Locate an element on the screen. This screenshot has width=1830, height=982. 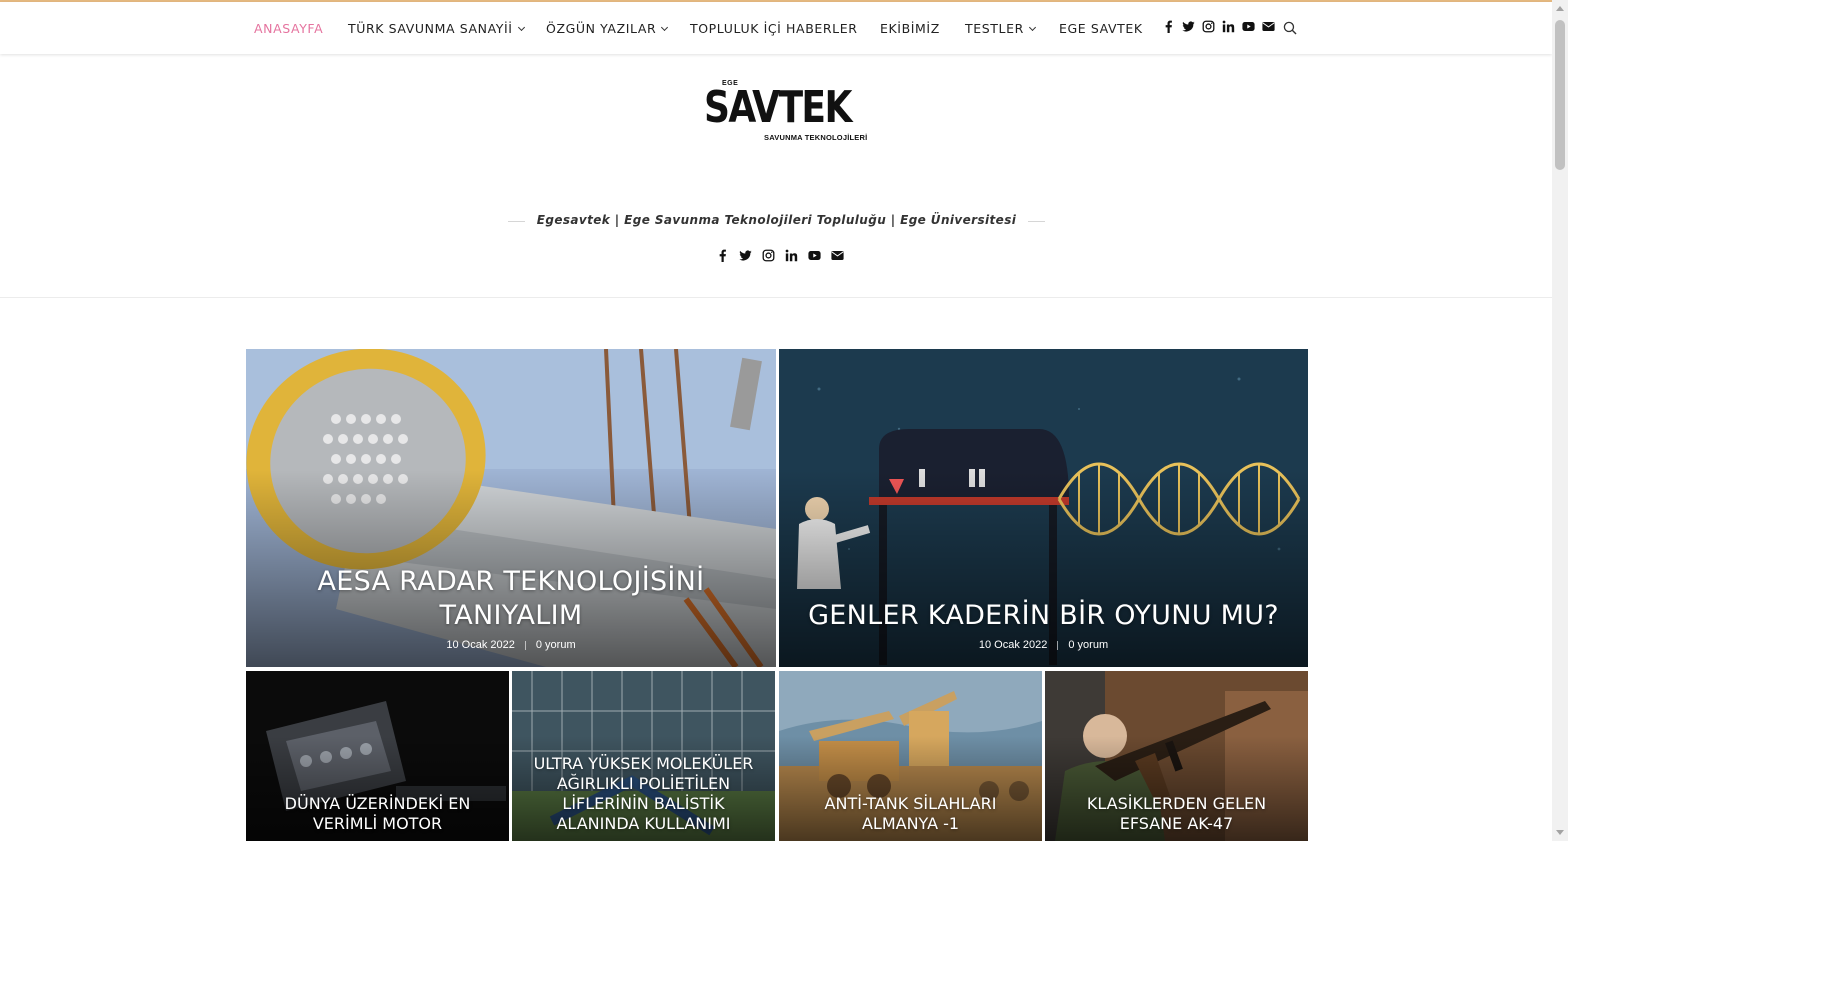
post-title: ANTİ-TANK SİLAHLARI ALMANYA -1 is located at coordinates (910, 814).